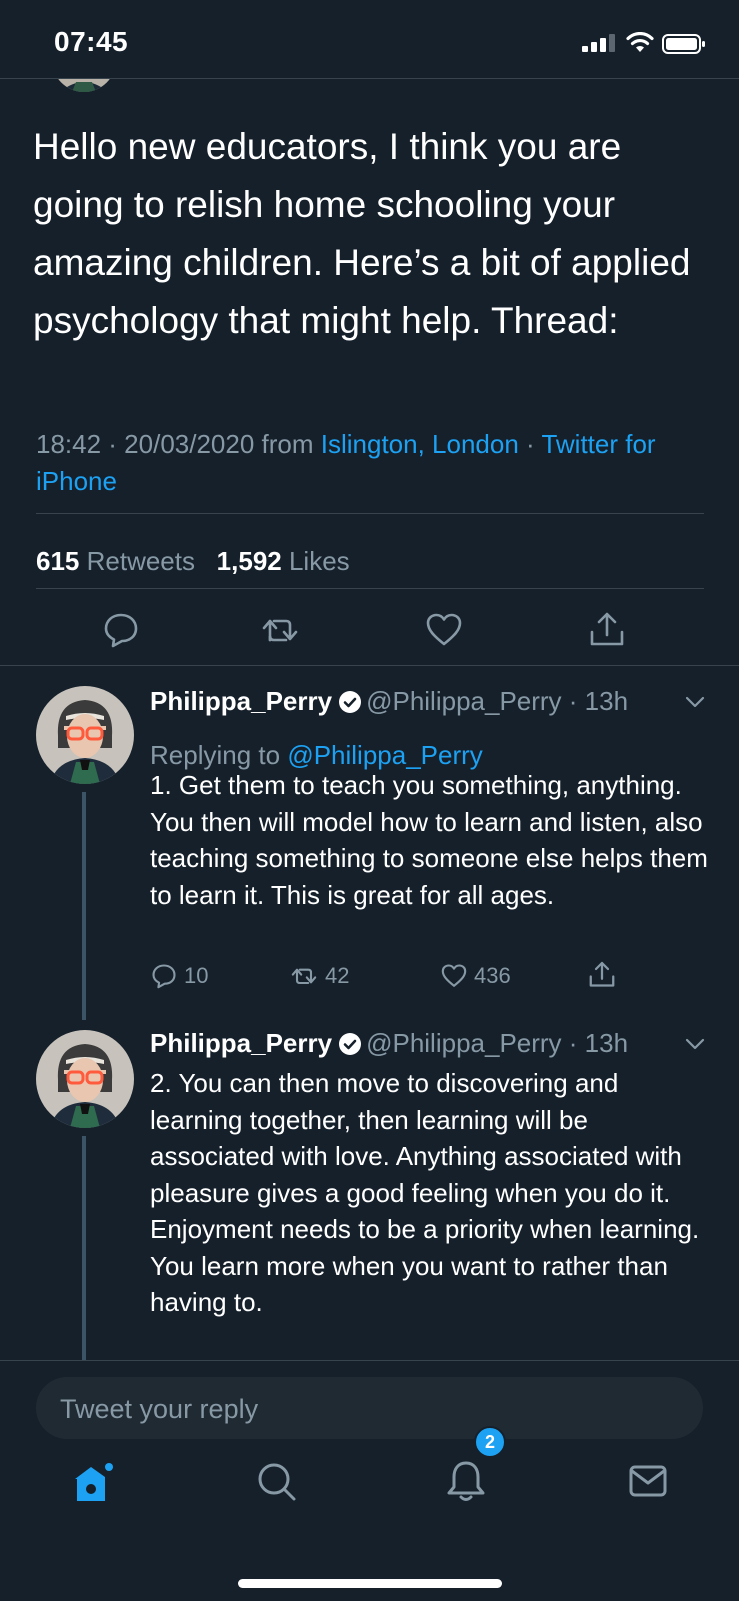 Image resolution: width=739 pixels, height=1601 pixels. I want to click on like-count: 436, so click(492, 975).